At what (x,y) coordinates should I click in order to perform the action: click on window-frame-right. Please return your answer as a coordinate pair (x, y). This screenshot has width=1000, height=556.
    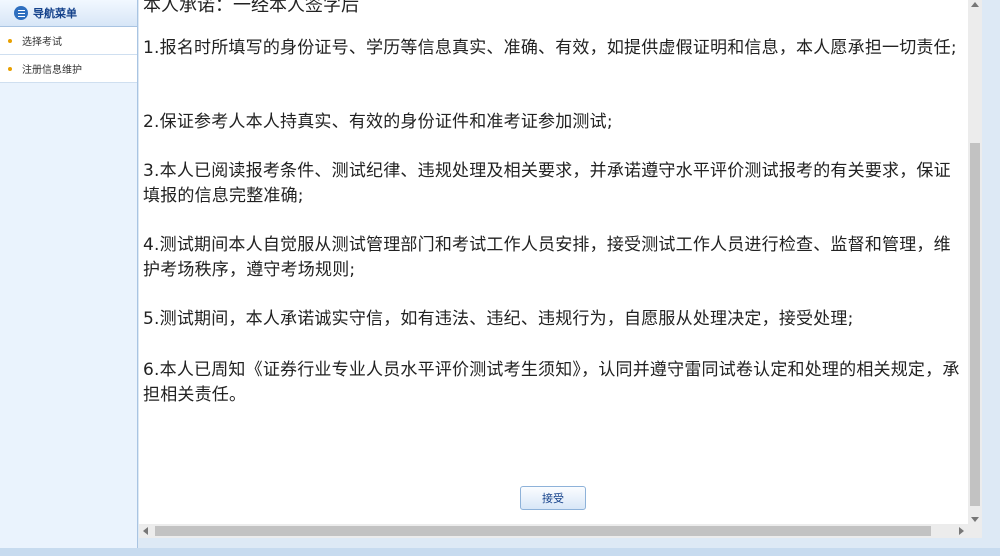
    Looking at the image, I should click on (991, 274).